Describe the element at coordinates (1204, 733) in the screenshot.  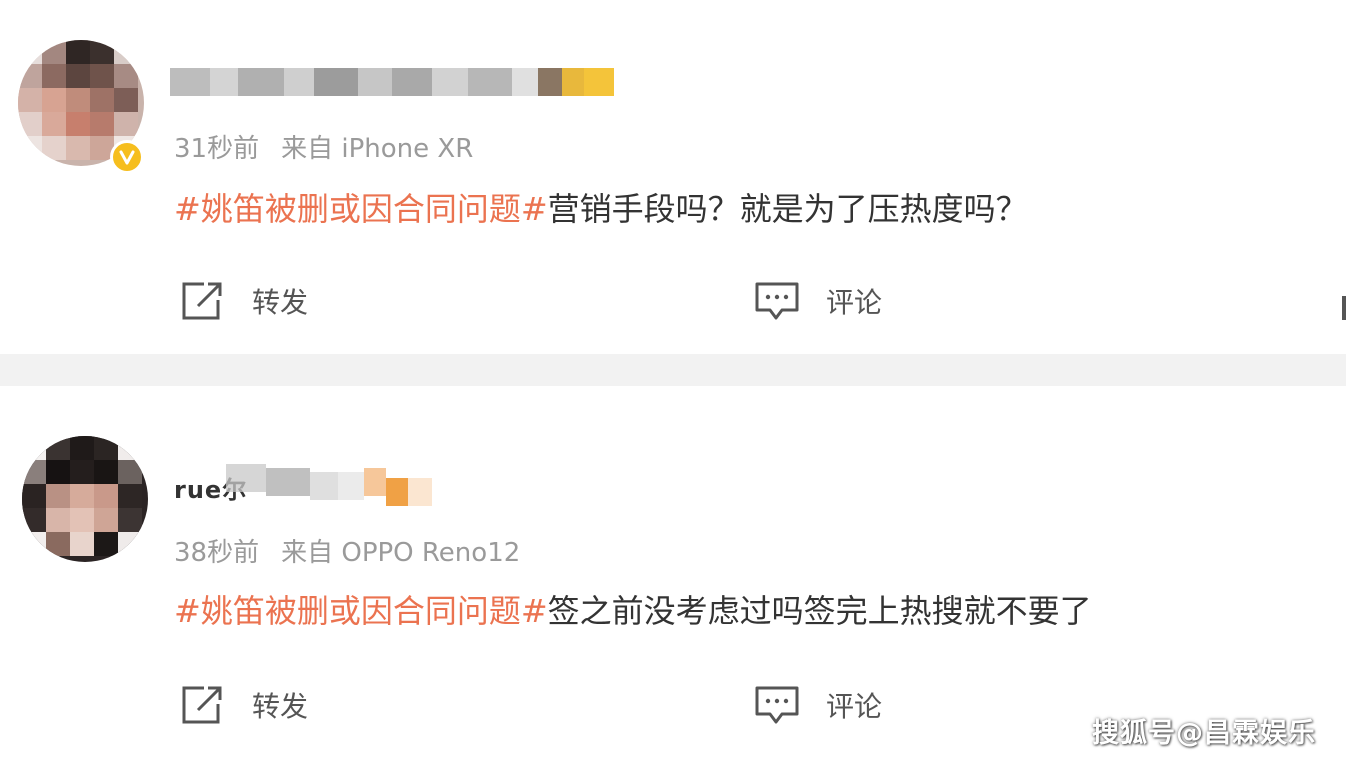
I see `watermark: 搜狐号@昌霖娱乐` at that location.